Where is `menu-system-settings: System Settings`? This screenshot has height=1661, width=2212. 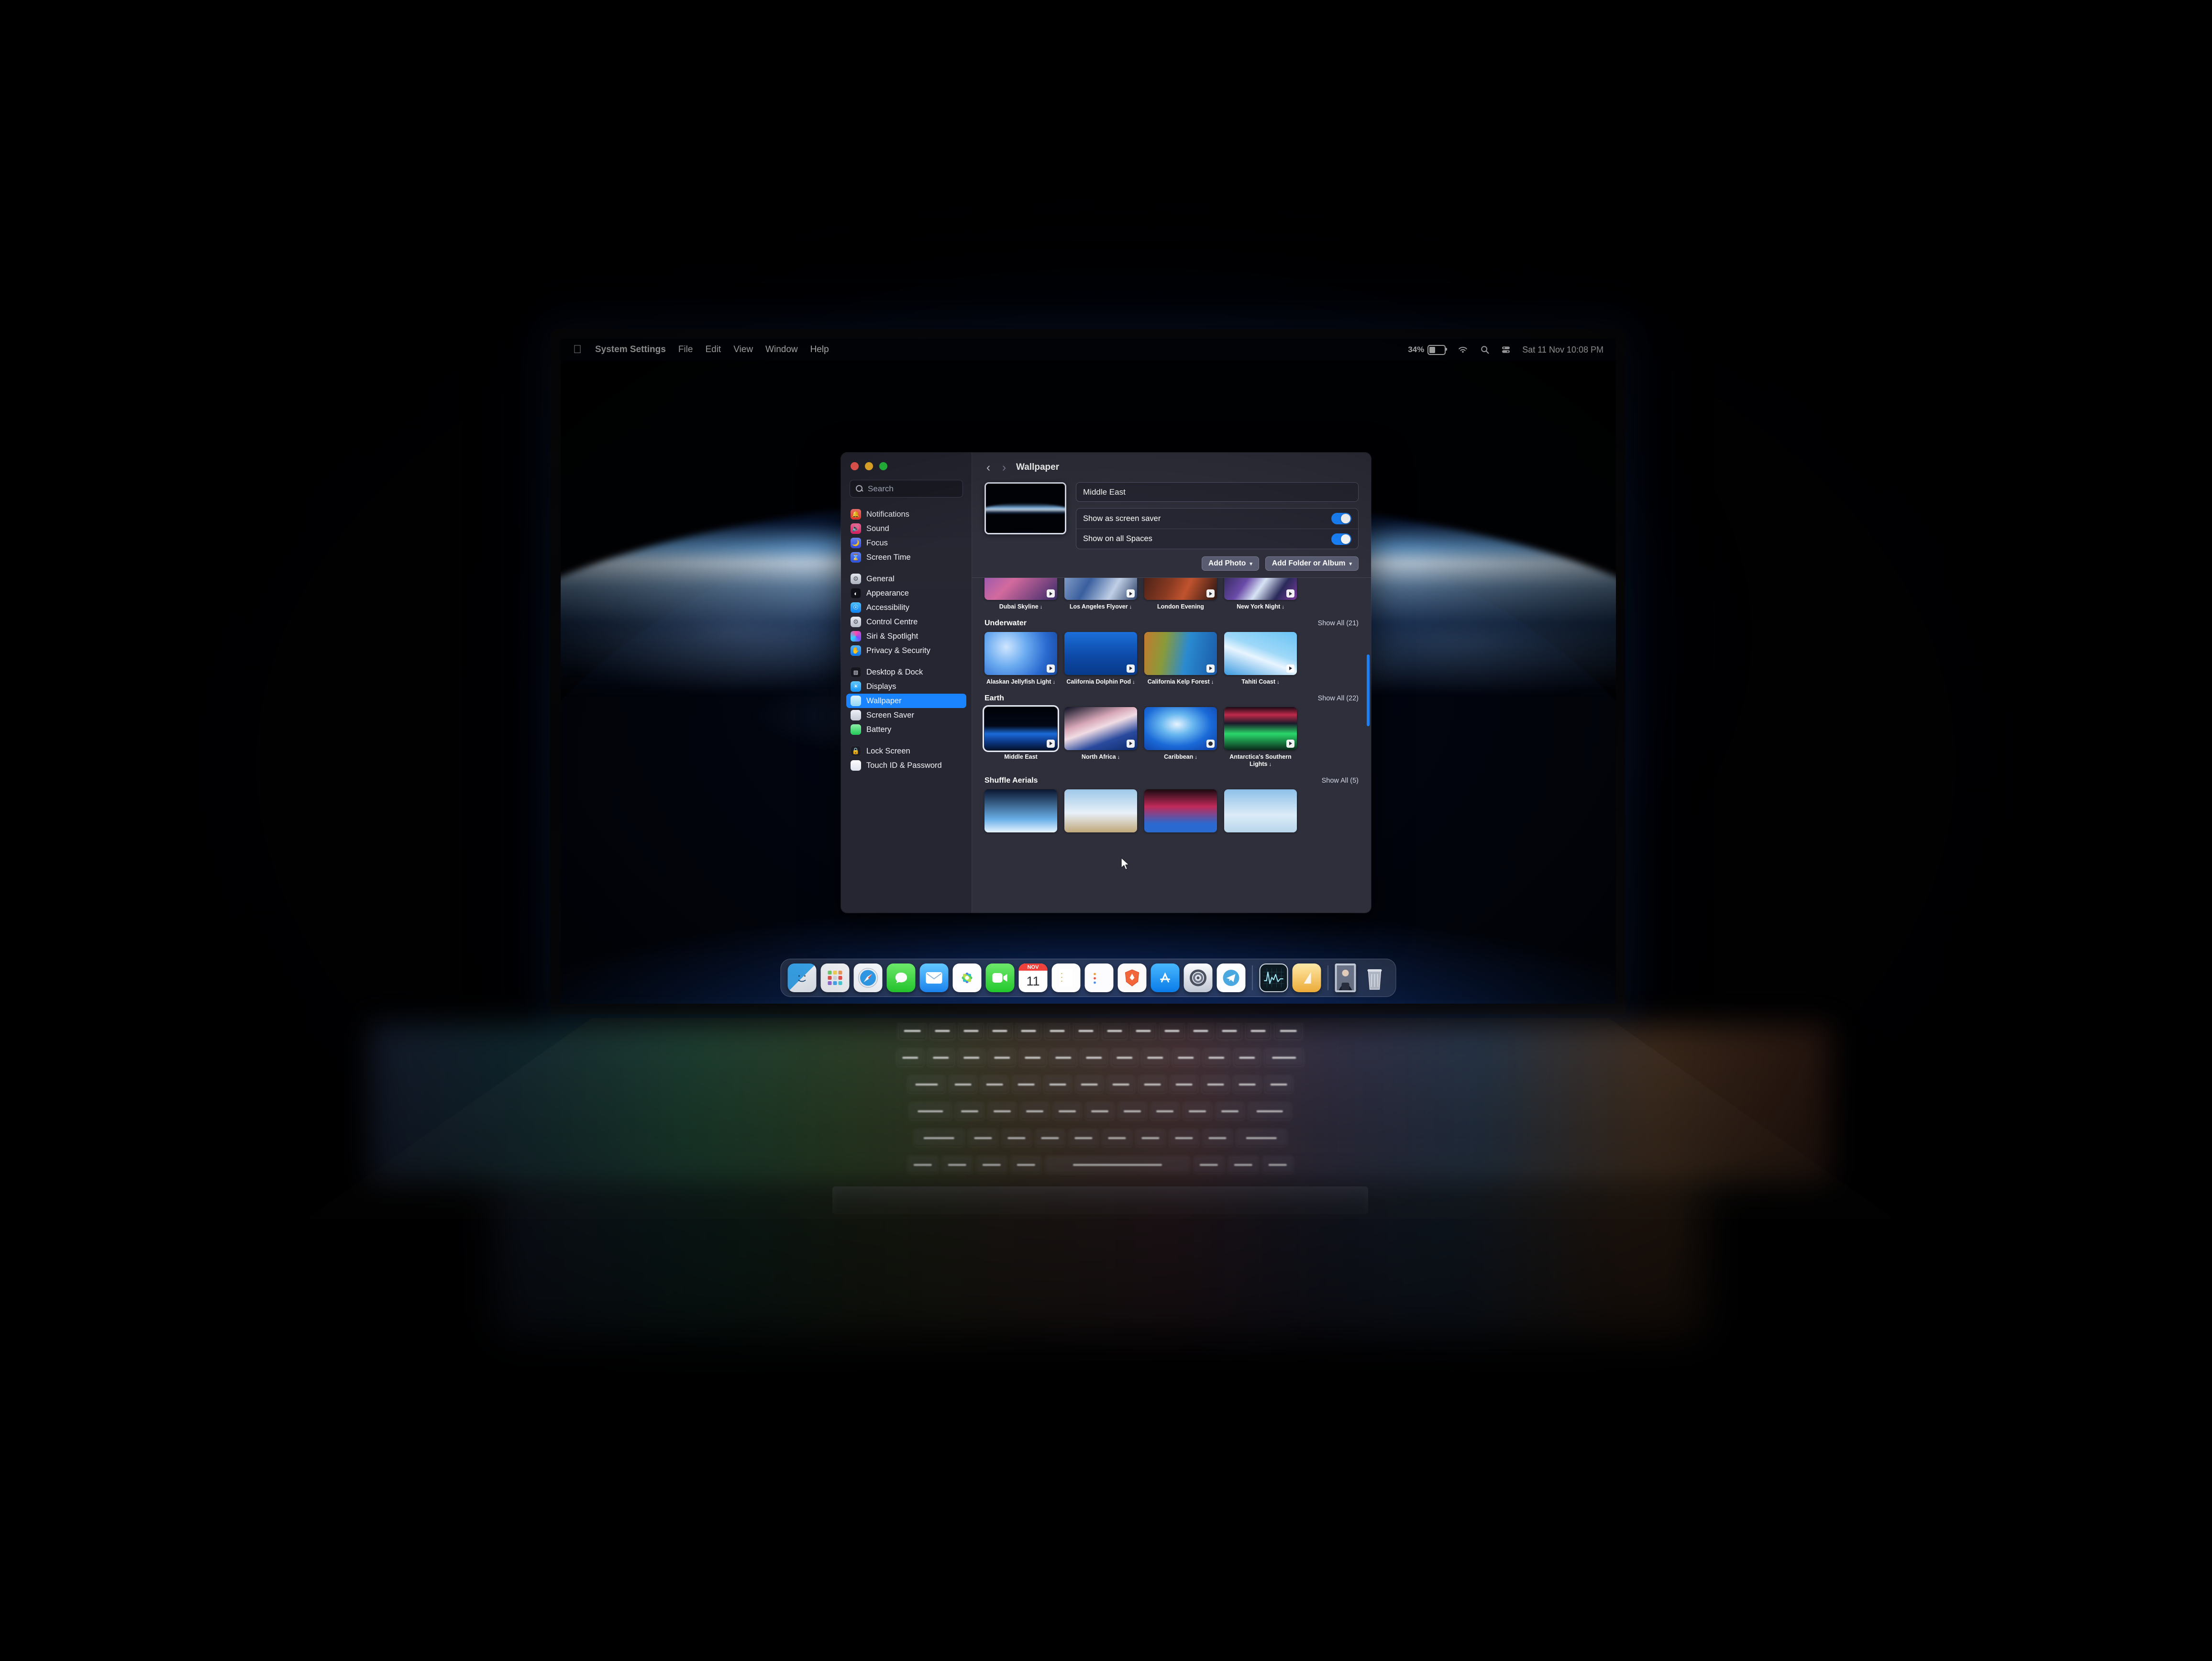
menu-system-settings: System Settings is located at coordinates (630, 350).